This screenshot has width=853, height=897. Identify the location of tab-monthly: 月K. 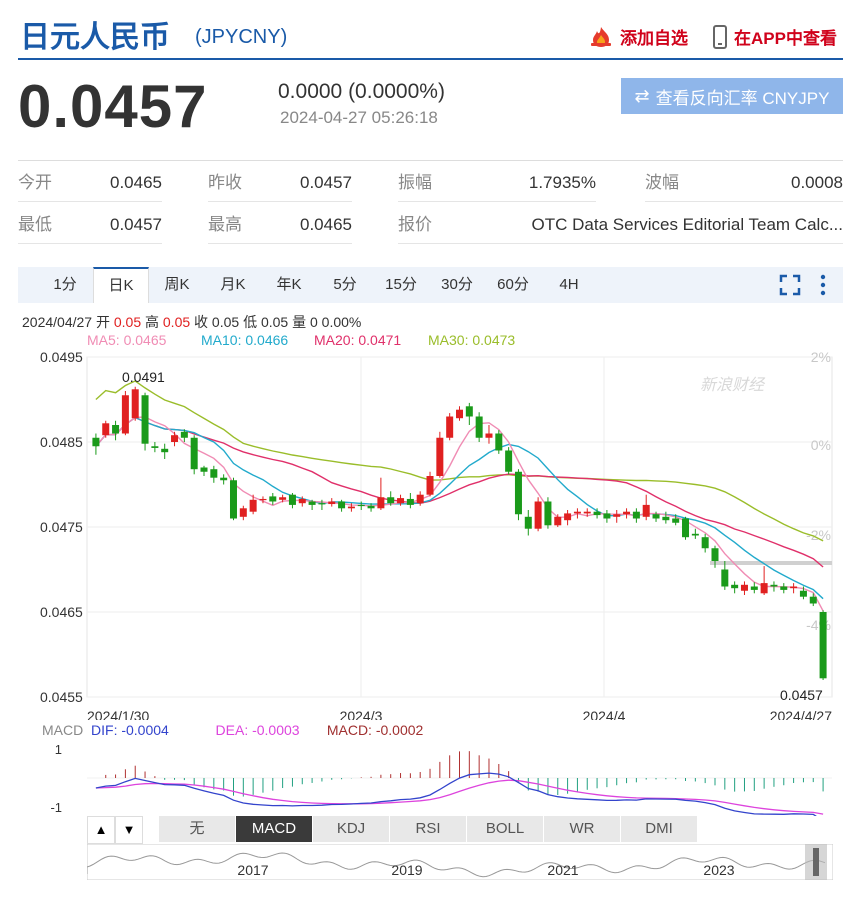
(233, 285).